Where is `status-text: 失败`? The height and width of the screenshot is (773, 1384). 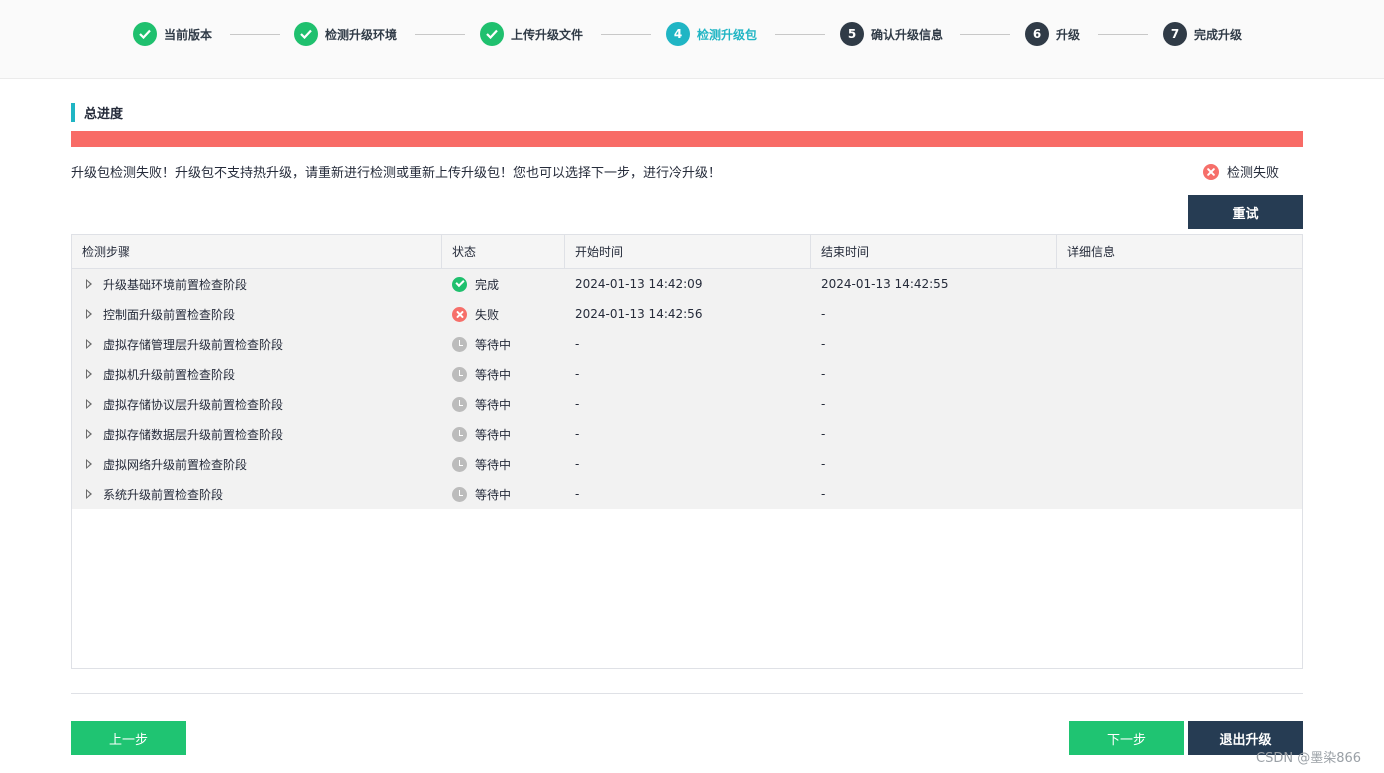
status-text: 失败 is located at coordinates (487, 314).